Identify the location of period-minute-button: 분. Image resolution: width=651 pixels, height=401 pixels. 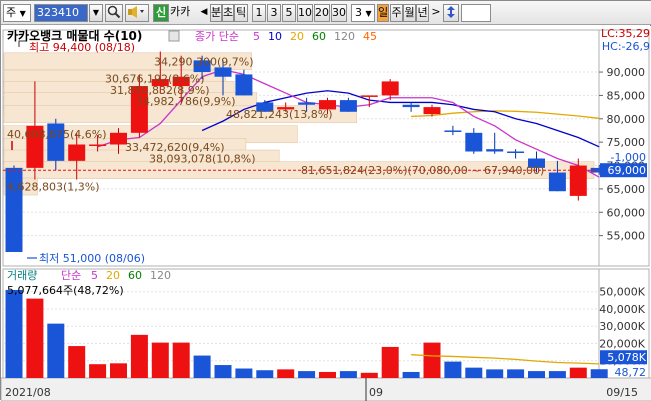
(216, 13).